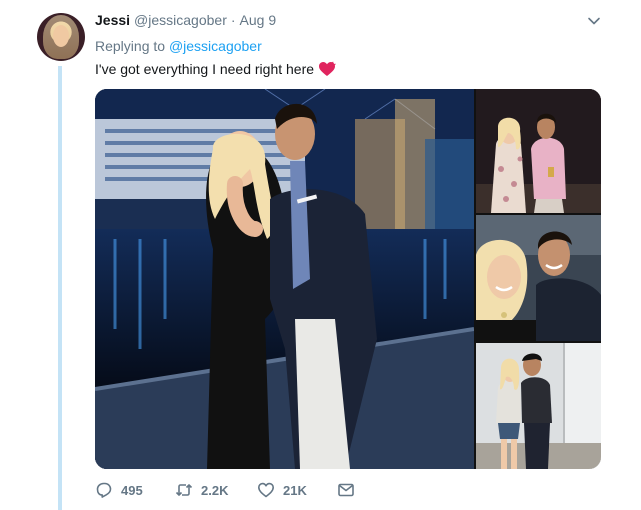 The image size is (641, 510). I want to click on avatar-face, so click(61, 36).